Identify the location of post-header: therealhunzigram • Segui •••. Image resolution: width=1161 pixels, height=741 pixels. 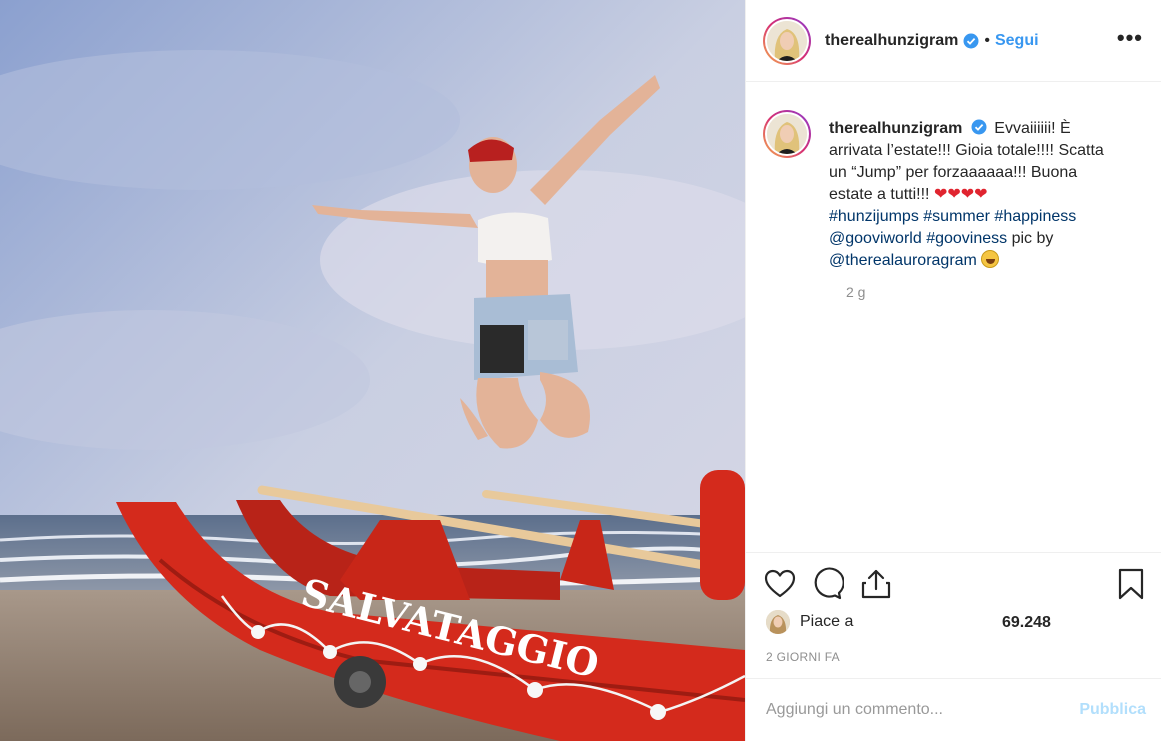
(953, 41).